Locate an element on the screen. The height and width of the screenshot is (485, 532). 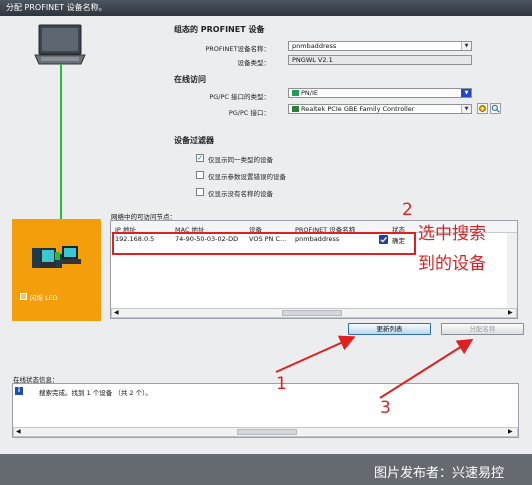
configured-device-heading: 组态的 PROFINET 设备 is located at coordinates (219, 29).